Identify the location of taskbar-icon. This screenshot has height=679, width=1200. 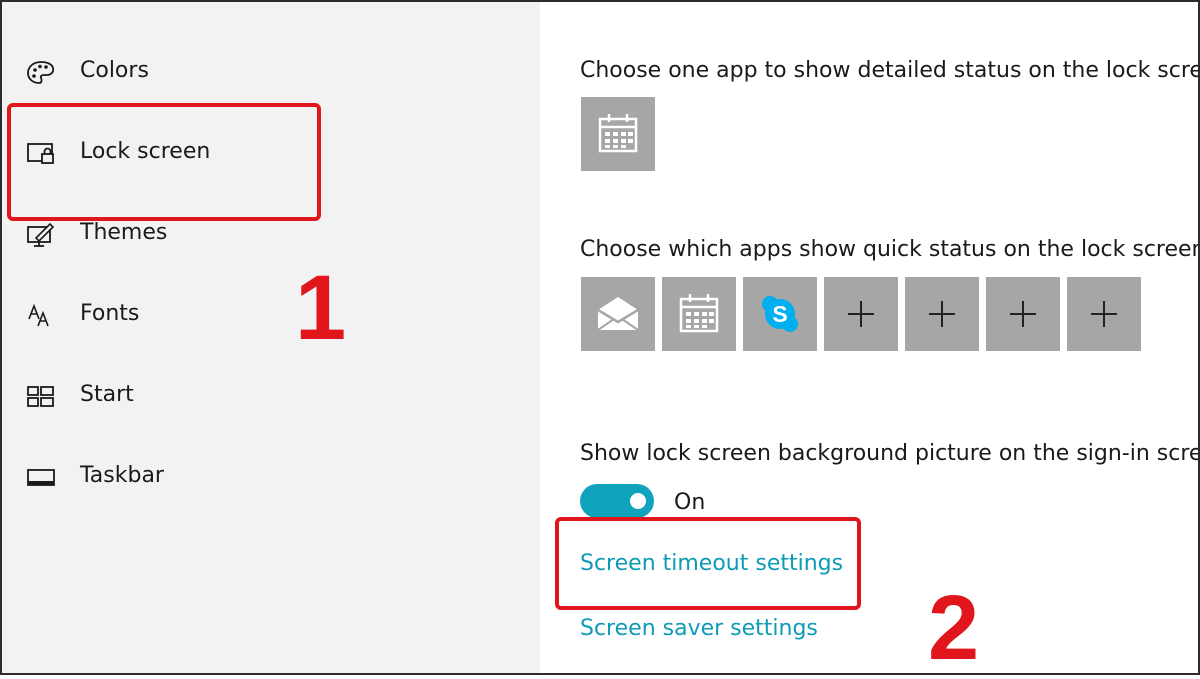
(42, 478).